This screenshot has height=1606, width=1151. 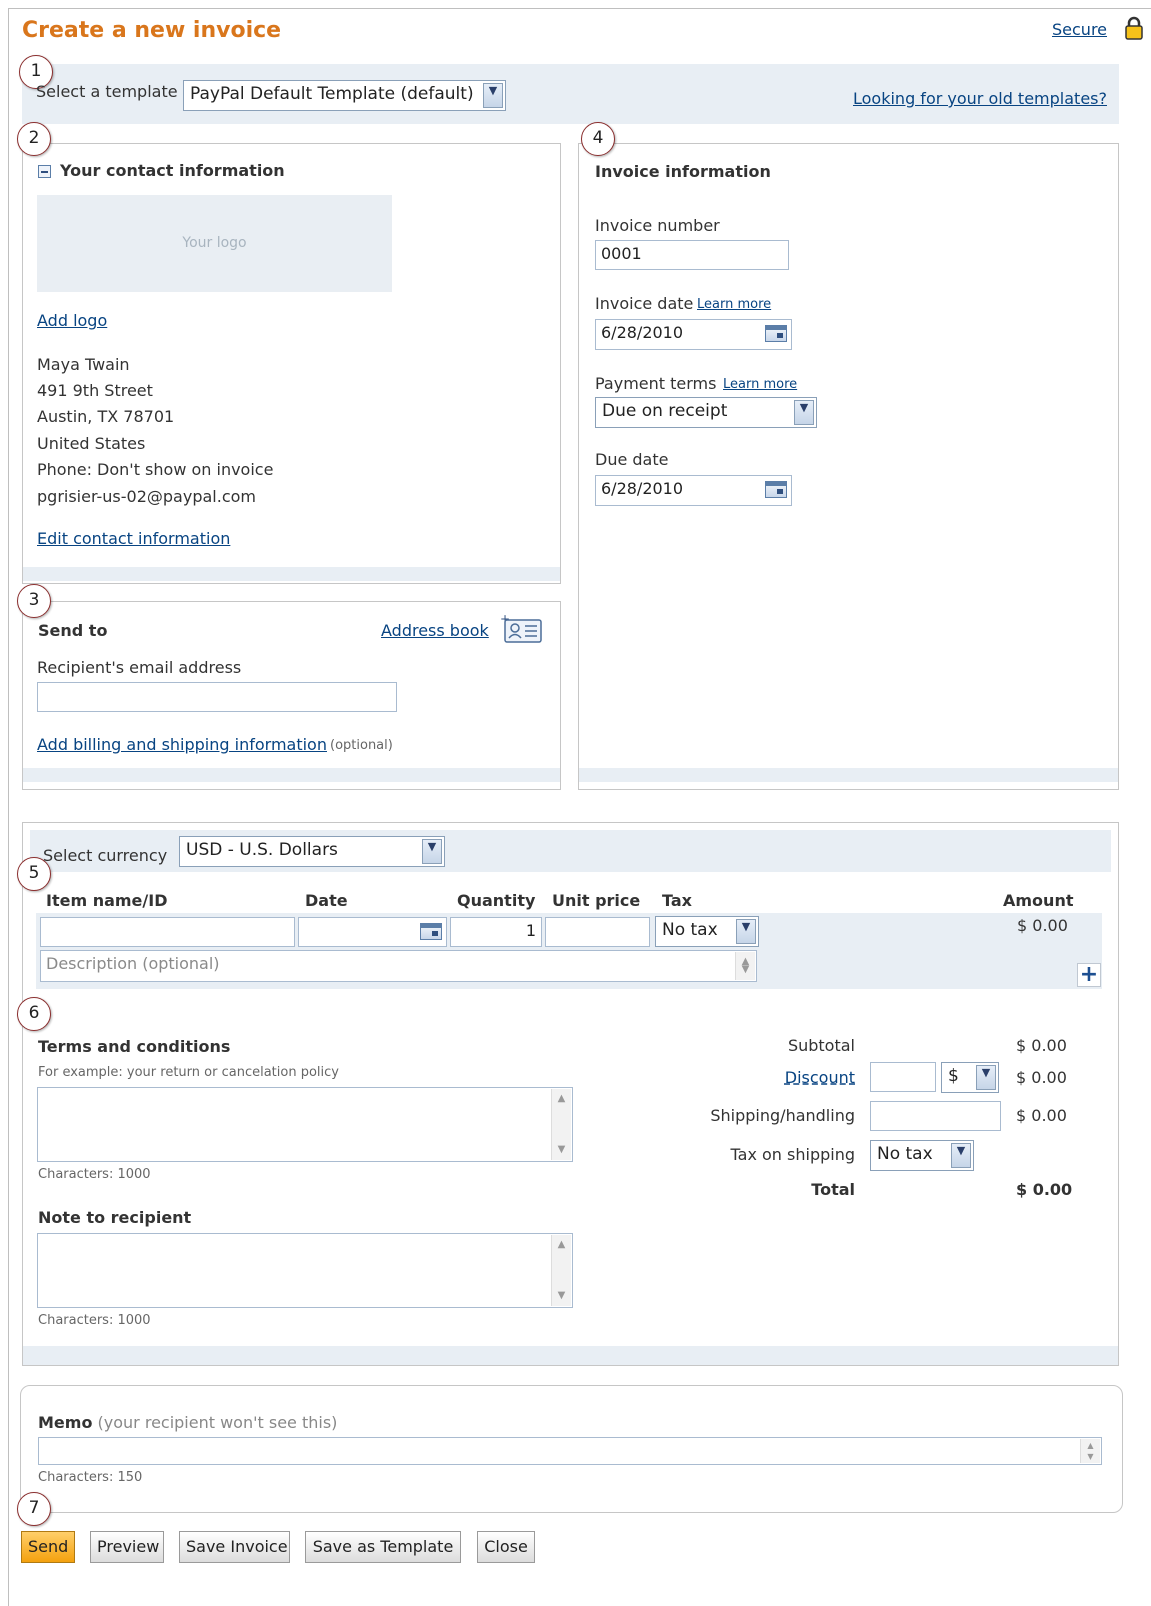 I want to click on payment-terms-label: Payment terms, so click(x=656, y=383).